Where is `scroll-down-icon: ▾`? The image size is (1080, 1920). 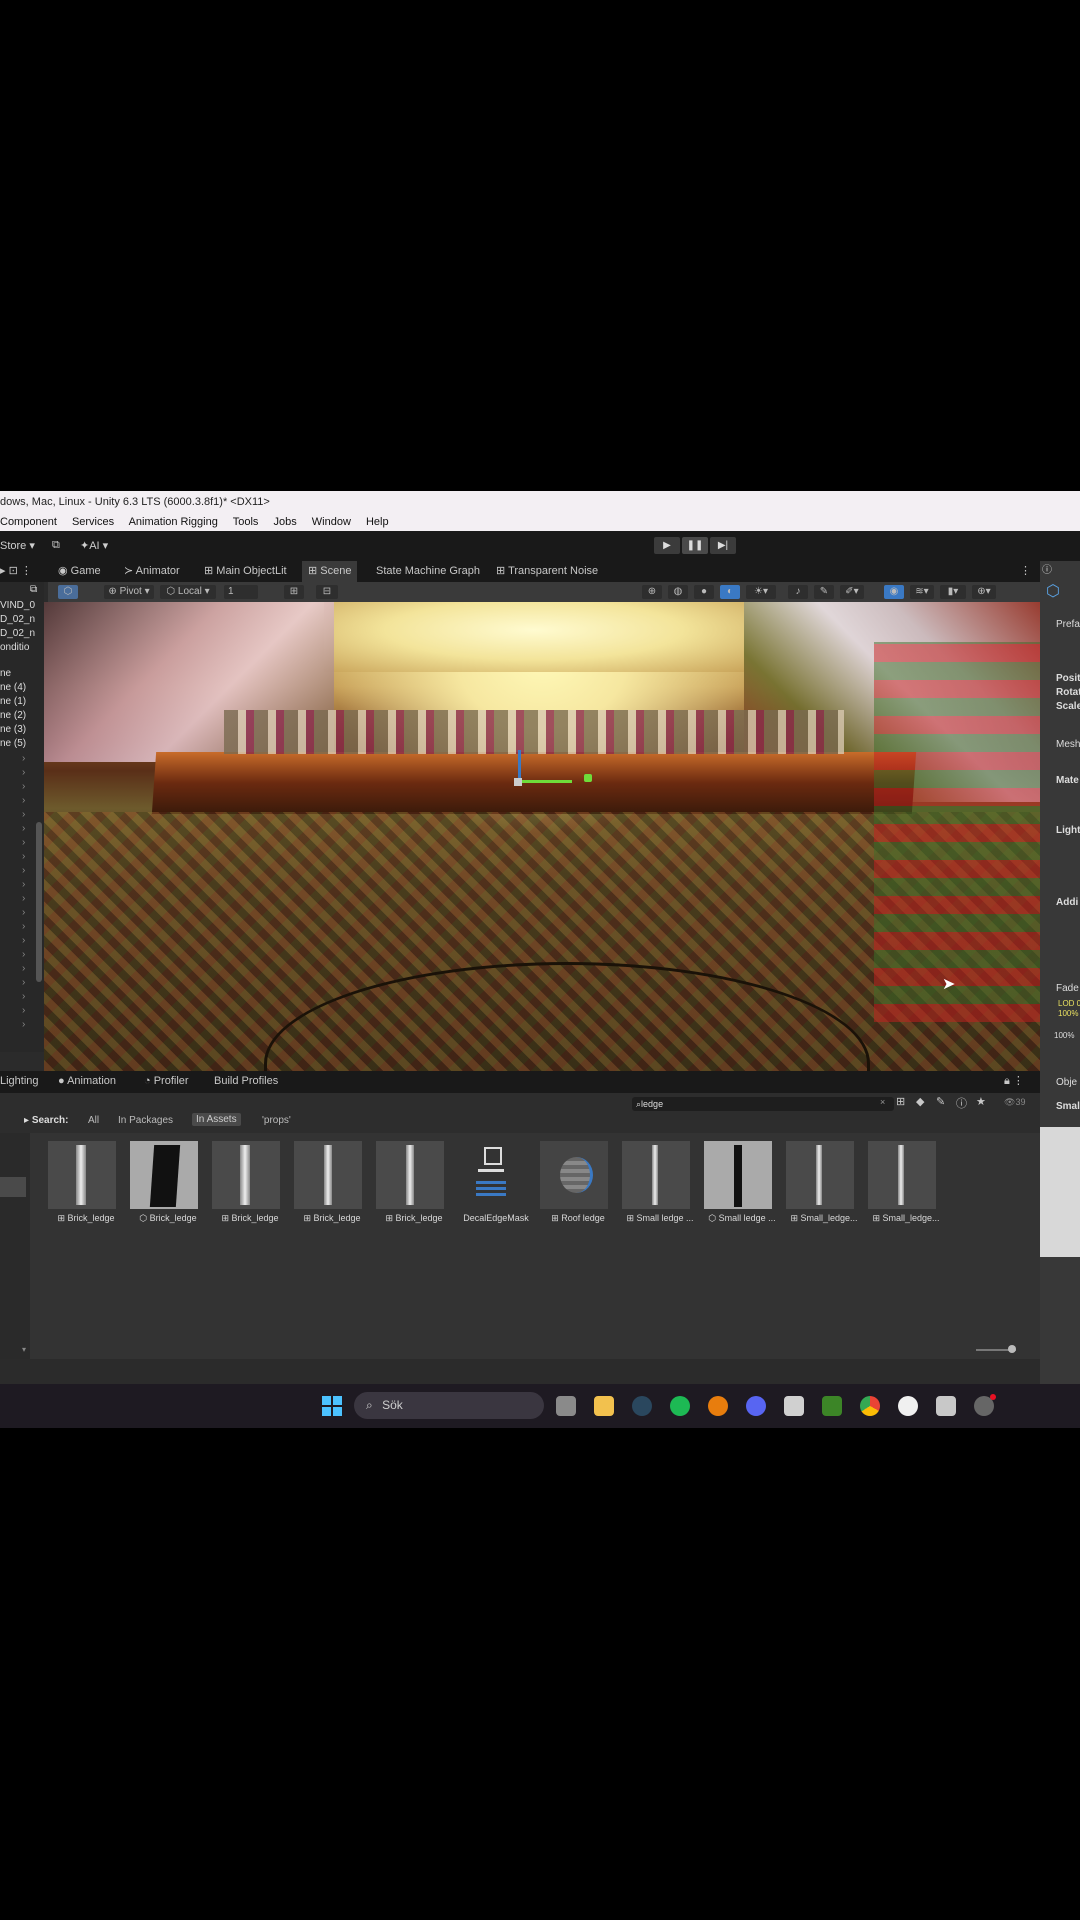 scroll-down-icon: ▾ is located at coordinates (24, 1349).